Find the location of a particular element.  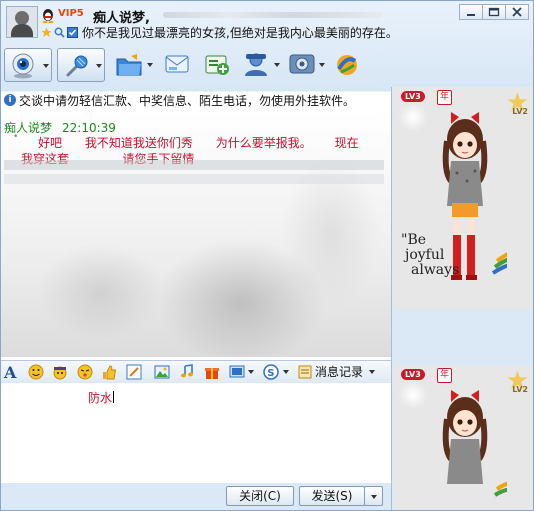

history-icon is located at coordinates (305, 371).